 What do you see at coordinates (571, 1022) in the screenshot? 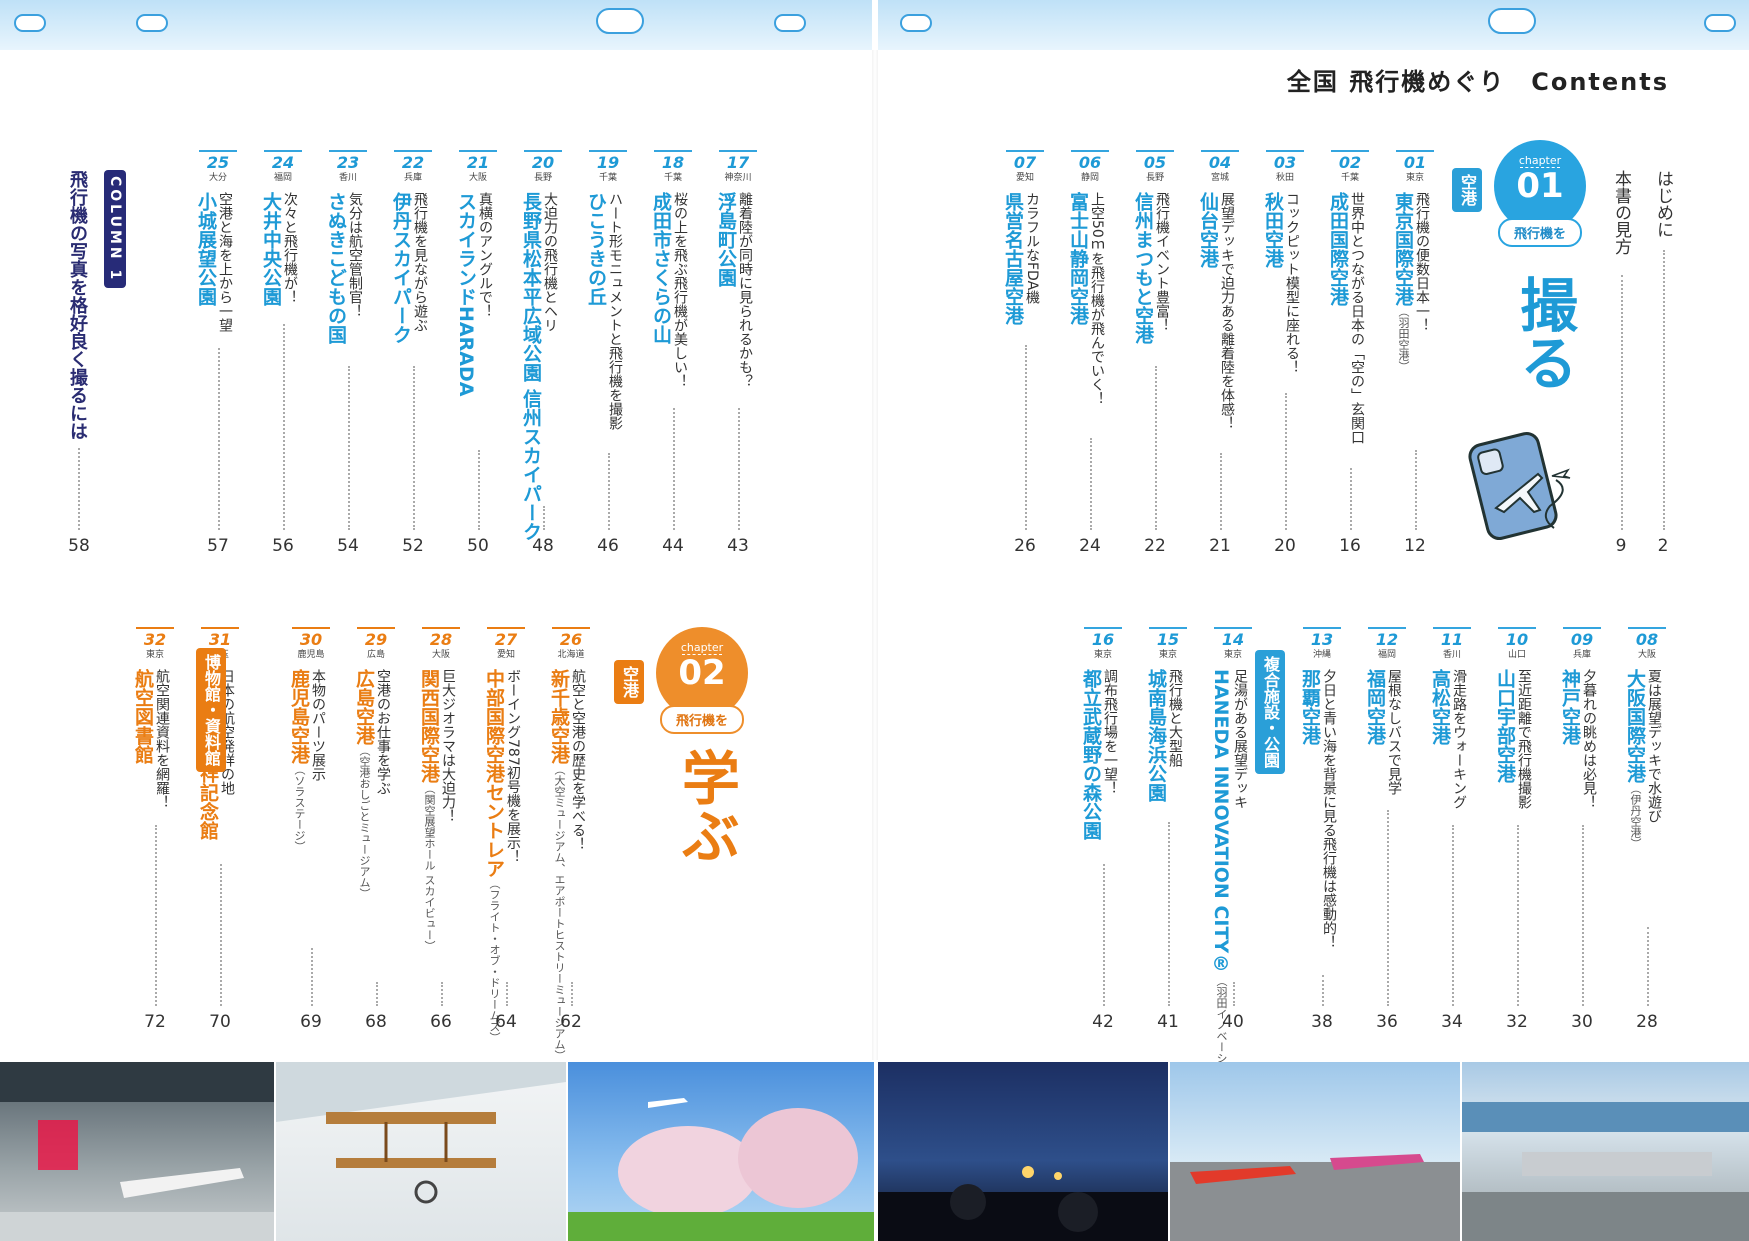
I see `entry-page-number: 62` at bounding box center [571, 1022].